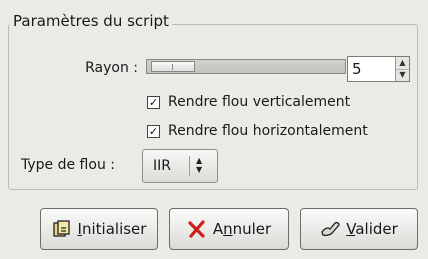  Describe the element at coordinates (330, 229) in the screenshot. I see `ok-icon` at that location.